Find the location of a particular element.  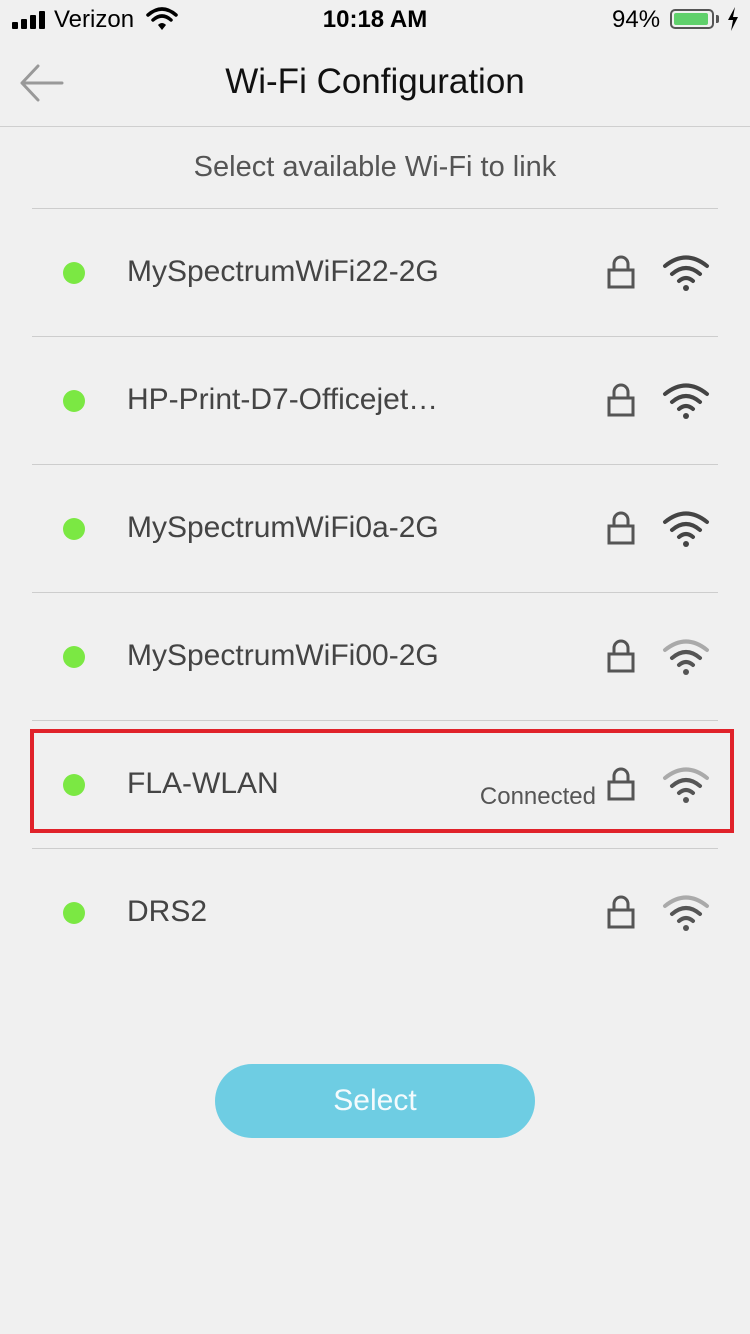

wifi-network-row-connected: FLA-WLAN Connected is located at coordinates (375, 784).